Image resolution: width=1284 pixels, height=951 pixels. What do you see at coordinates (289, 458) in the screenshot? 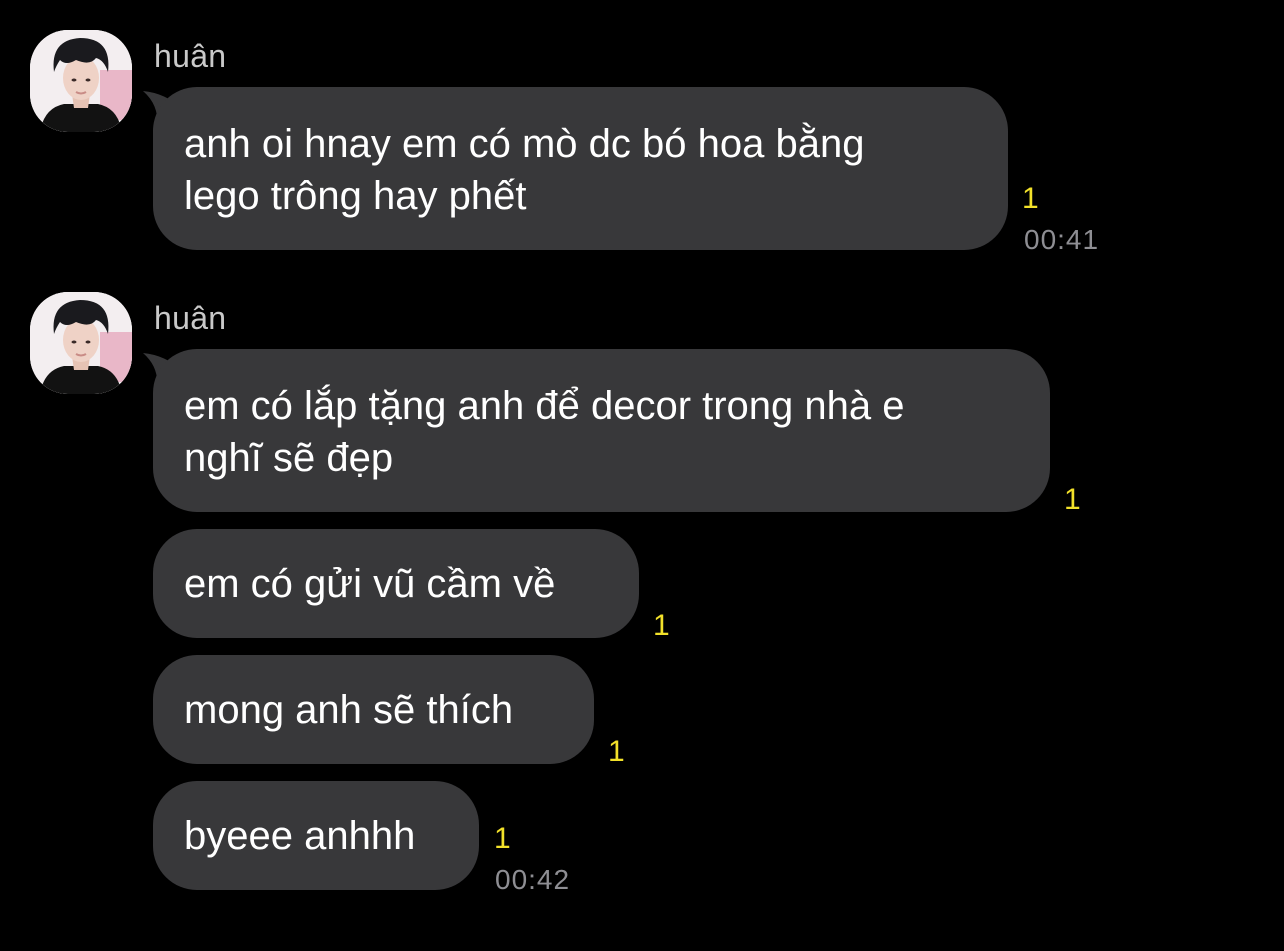
I see `message-text-line: nghĩ sẽ đẹp` at bounding box center [289, 458].